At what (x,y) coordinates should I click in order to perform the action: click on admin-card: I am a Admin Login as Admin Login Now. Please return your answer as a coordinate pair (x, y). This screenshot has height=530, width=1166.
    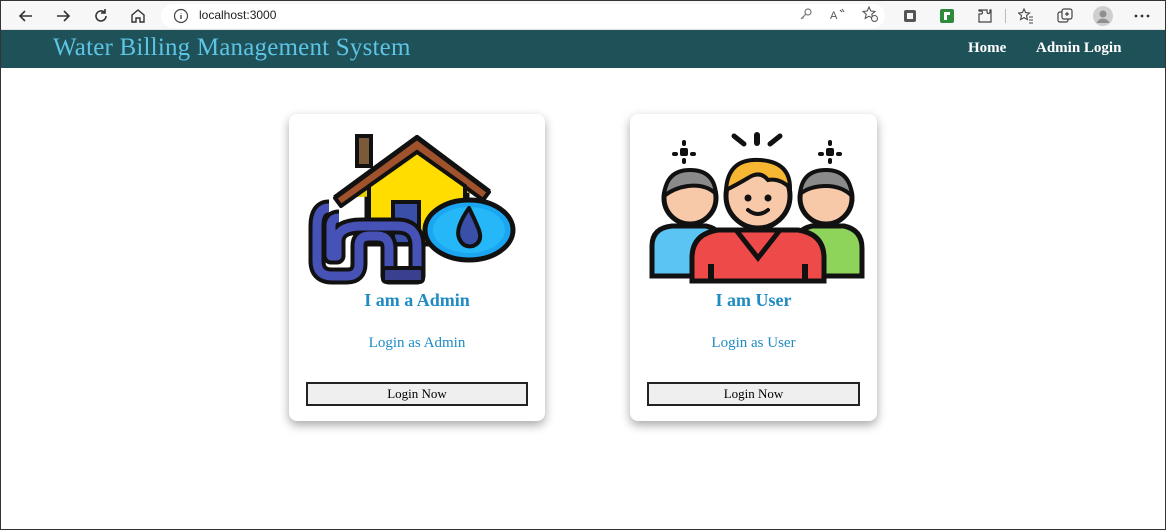
    Looking at the image, I should click on (417, 267).